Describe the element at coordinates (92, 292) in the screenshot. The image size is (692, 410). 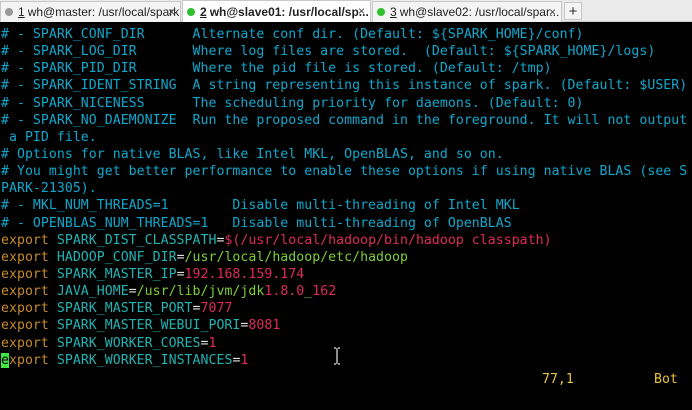
I see `terminal-token: JAVA_HOME` at that location.